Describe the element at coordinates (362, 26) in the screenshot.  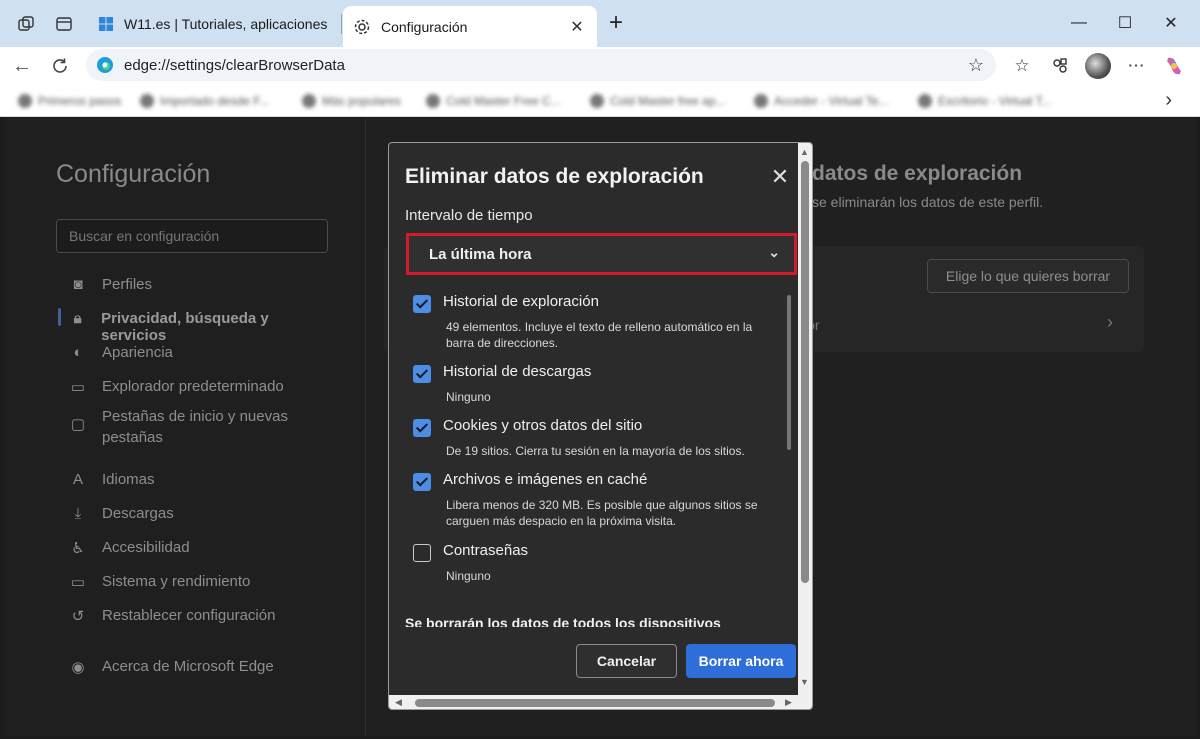
I see `gear-icon` at that location.